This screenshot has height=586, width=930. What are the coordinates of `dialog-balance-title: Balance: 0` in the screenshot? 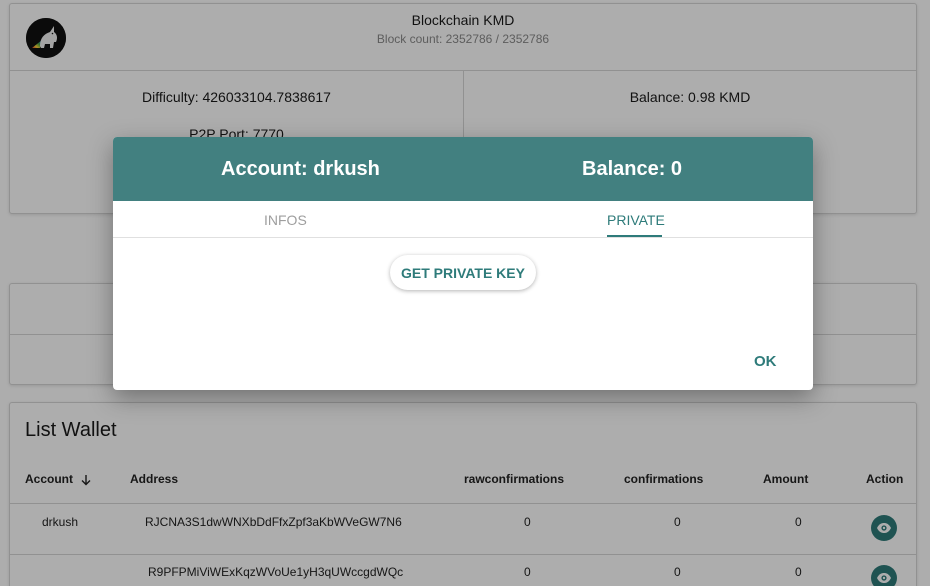 It's located at (632, 169).